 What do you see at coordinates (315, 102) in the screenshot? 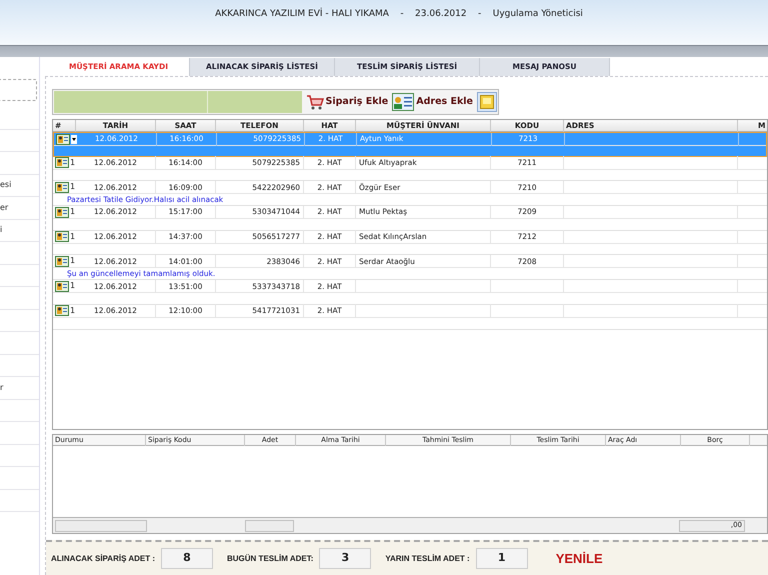
I see `shopping-cart-icon` at bounding box center [315, 102].